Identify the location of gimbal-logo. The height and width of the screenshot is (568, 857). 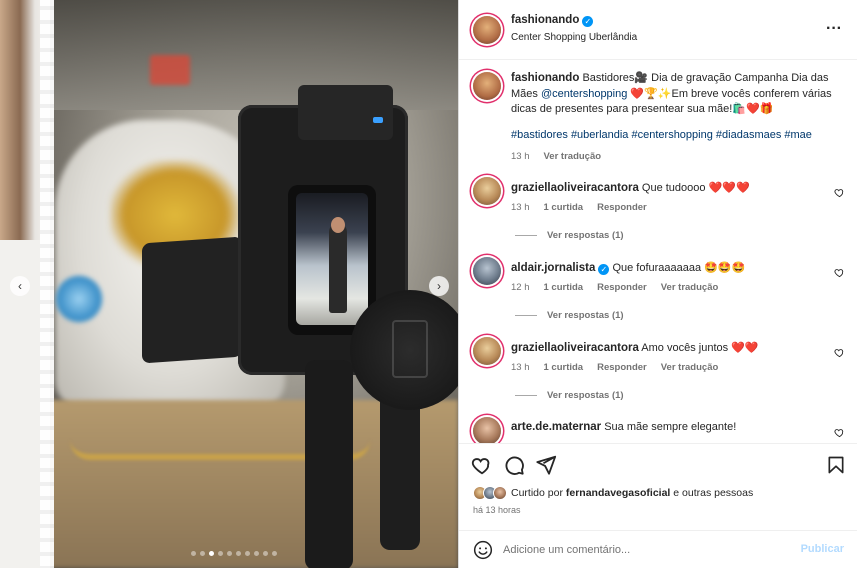
(410, 349).